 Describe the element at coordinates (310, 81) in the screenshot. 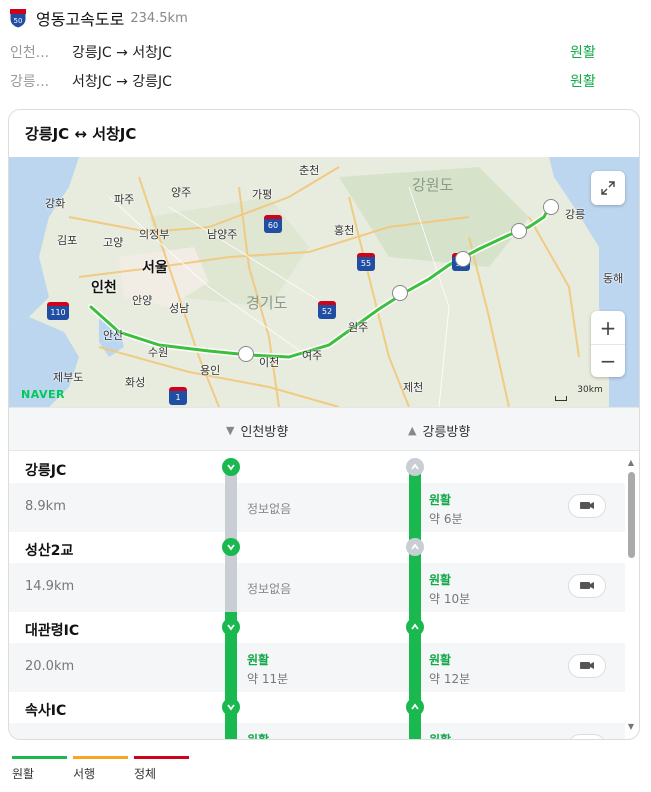

I see `direction-row-gangneung: 강릉... 서창JC → 강릉JC 원활` at that location.